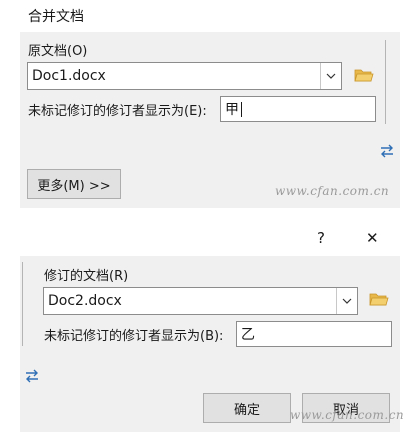 Image resolution: width=411 pixels, height=432 pixels. Describe the element at coordinates (298, 109) in the screenshot. I see `original-reviewer-input: 甲` at that location.